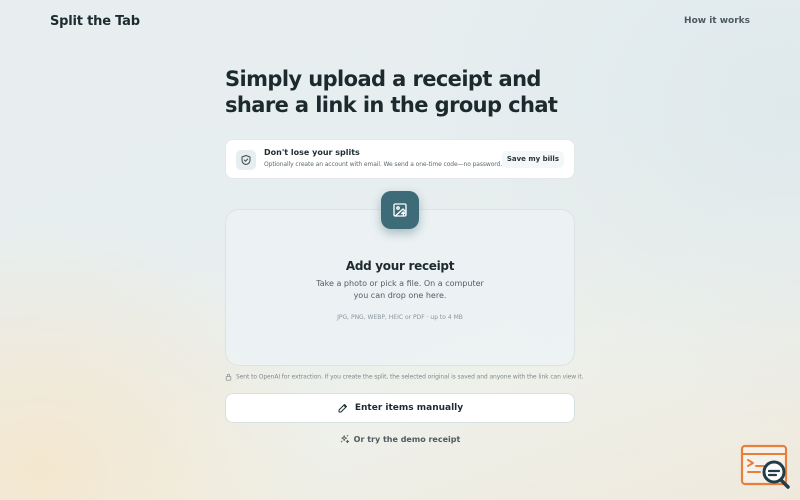 The height and width of the screenshot is (500, 800). Describe the element at coordinates (312, 152) in the screenshot. I see `notice-title: Don't lose your splits` at that location.